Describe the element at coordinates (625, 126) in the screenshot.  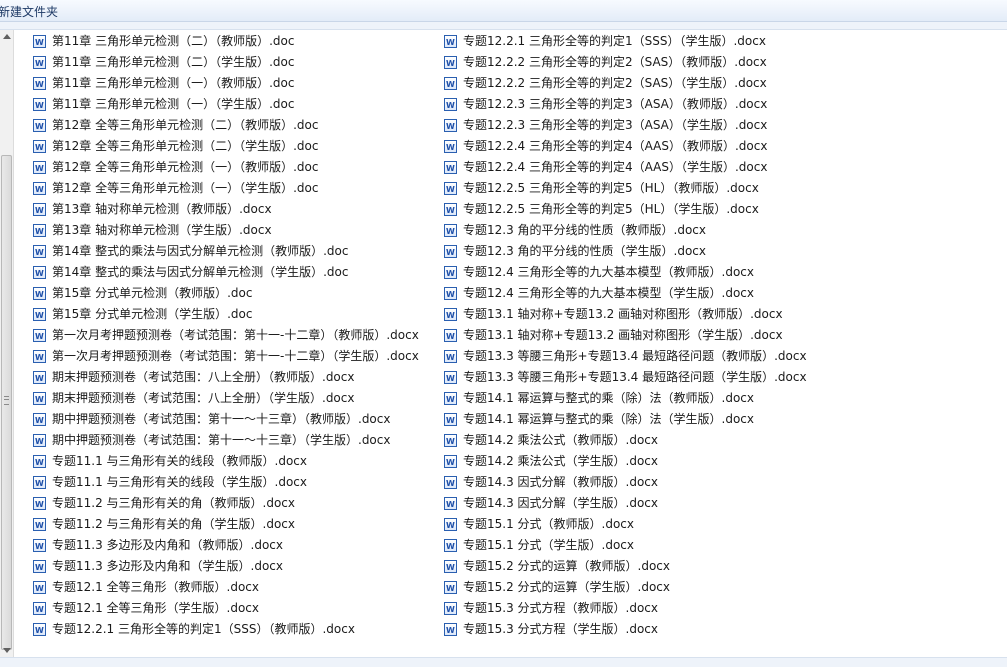
I see `file-item: 专题12.2.3 三角形全等的判定3（ASA）（学生版）.docx` at that location.